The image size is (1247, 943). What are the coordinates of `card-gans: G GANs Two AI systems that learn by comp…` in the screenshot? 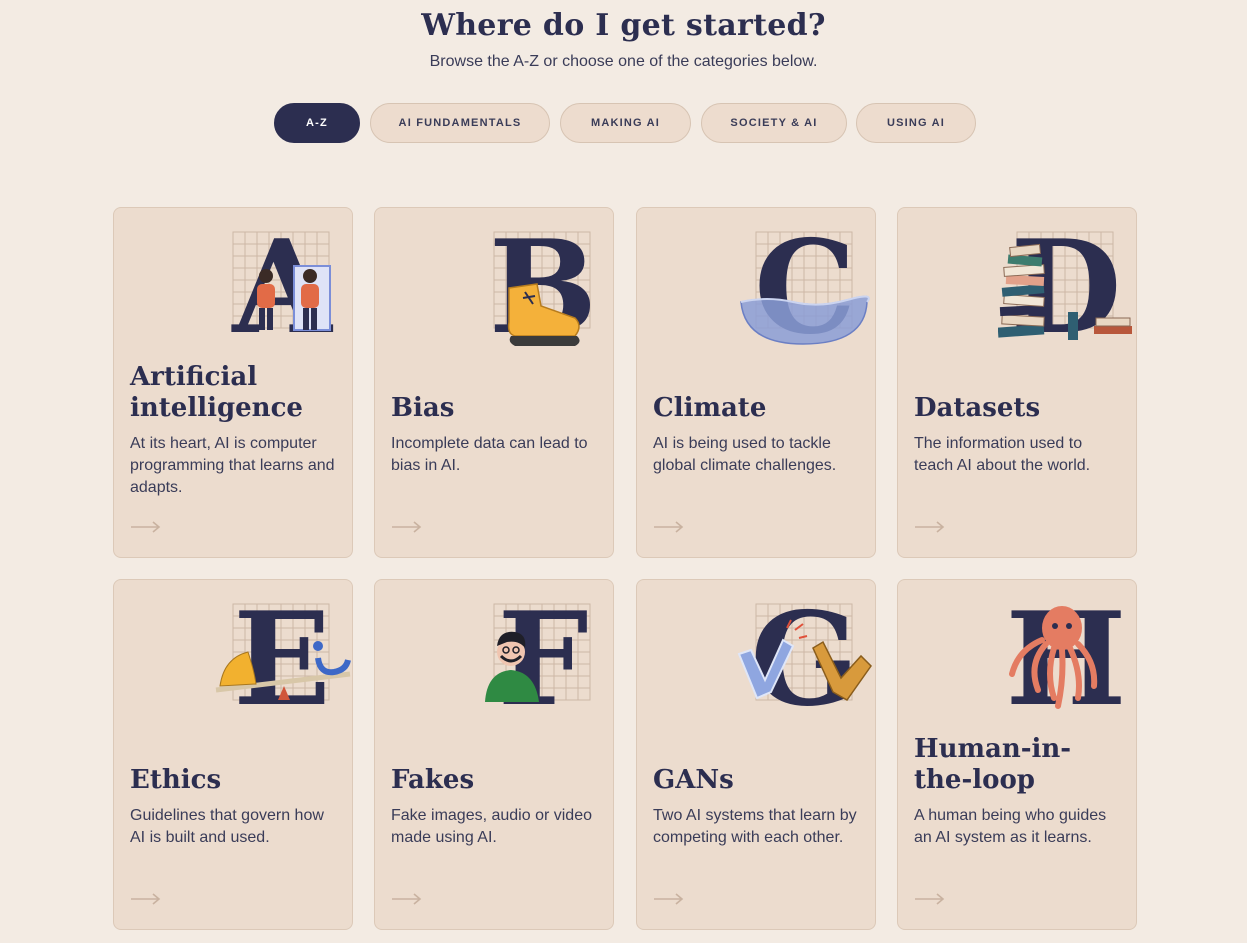 It's located at (756, 754).